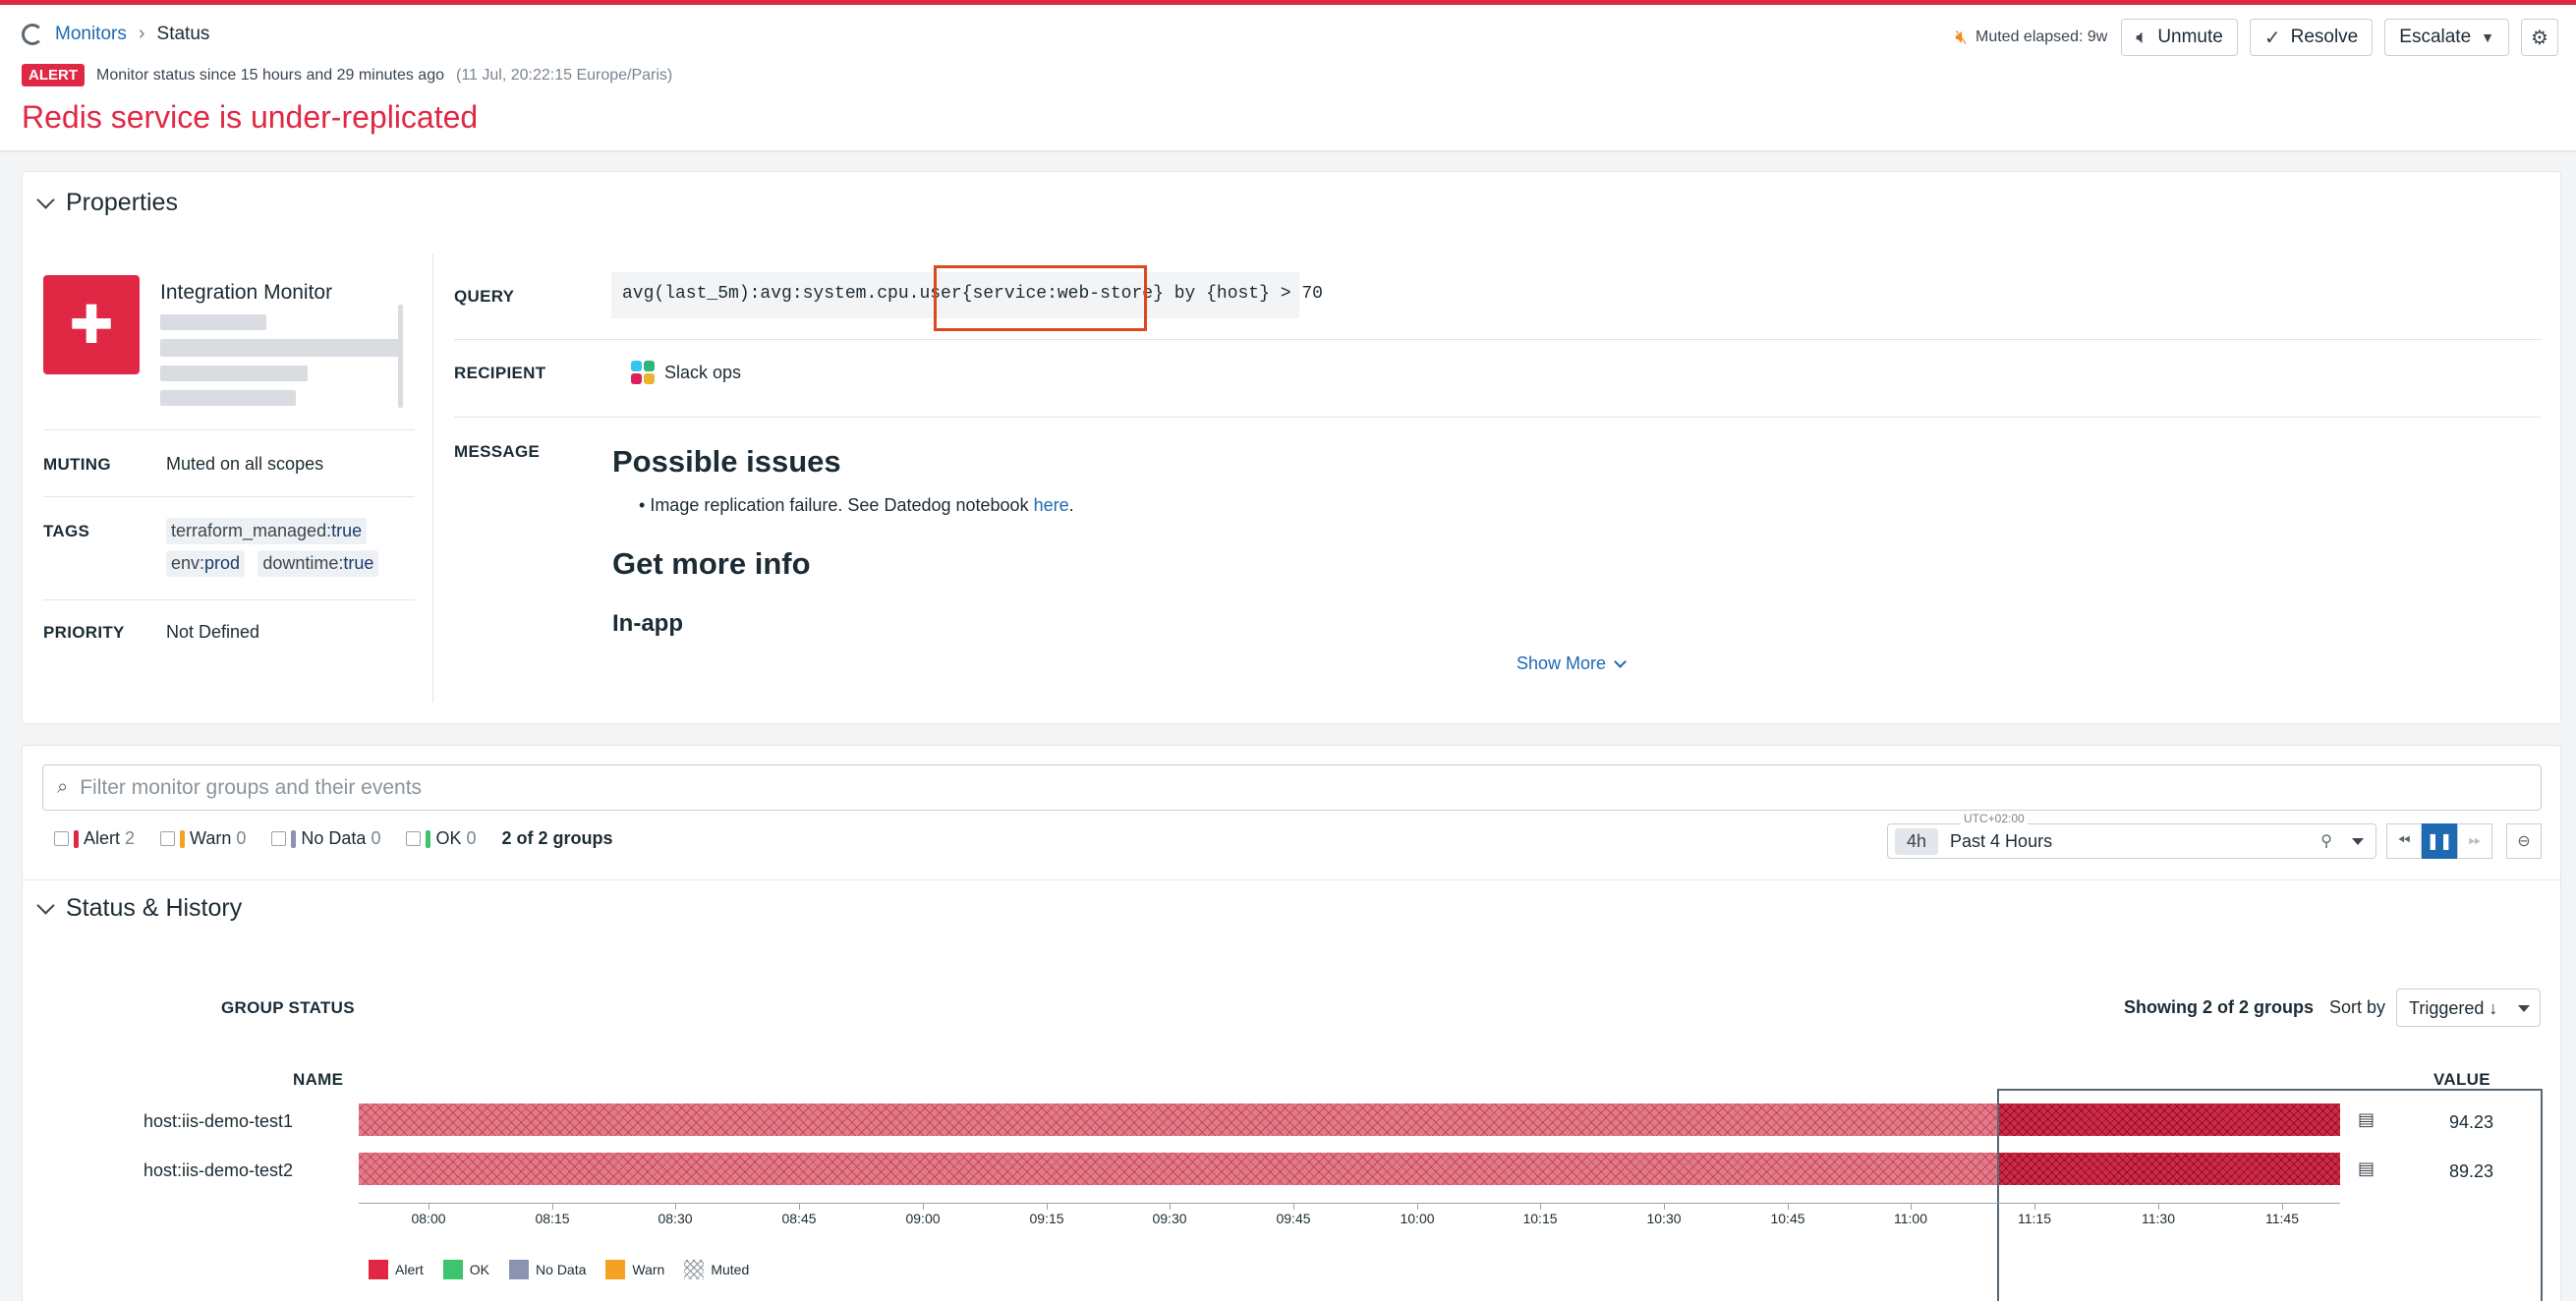 Image resolution: width=2576 pixels, height=1301 pixels. What do you see at coordinates (77, 464) in the screenshot?
I see `muting-label: MUTING` at bounding box center [77, 464].